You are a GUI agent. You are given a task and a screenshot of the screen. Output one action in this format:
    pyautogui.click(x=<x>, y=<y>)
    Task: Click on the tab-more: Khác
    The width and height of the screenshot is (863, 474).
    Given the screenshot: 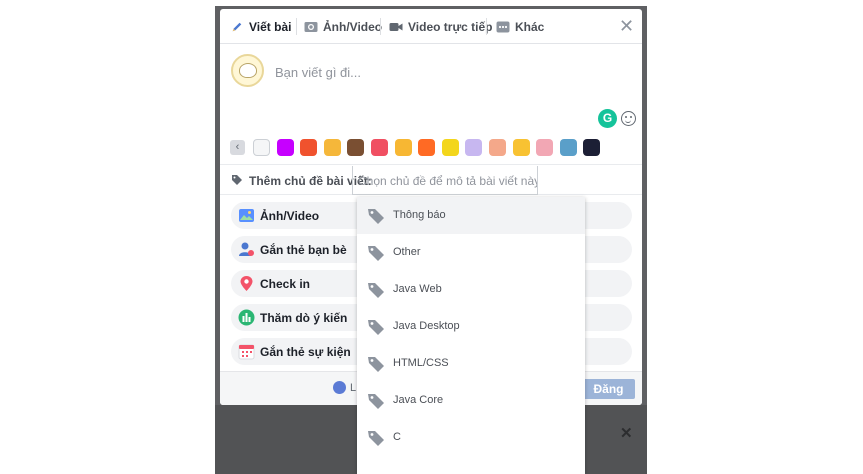 What is the action you would take?
    pyautogui.click(x=520, y=27)
    